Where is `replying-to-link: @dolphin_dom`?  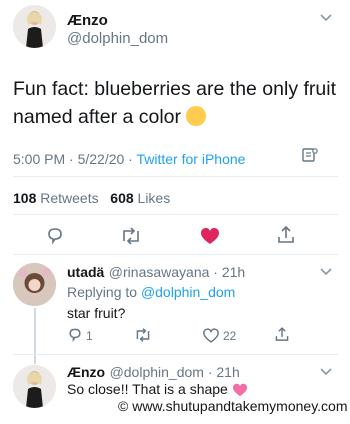
replying-to-link: @dolphin_dom is located at coordinates (188, 292).